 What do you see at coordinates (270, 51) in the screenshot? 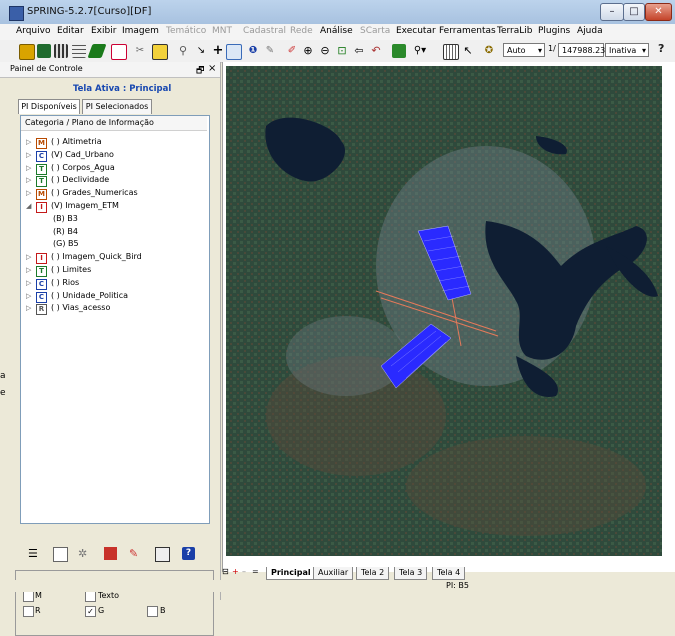
I see `select-icon: ✎` at bounding box center [270, 51].